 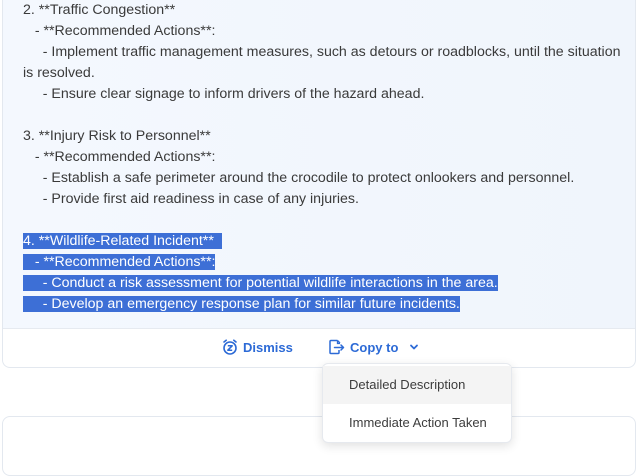 I want to click on snooze-clock-icon, so click(x=230, y=347).